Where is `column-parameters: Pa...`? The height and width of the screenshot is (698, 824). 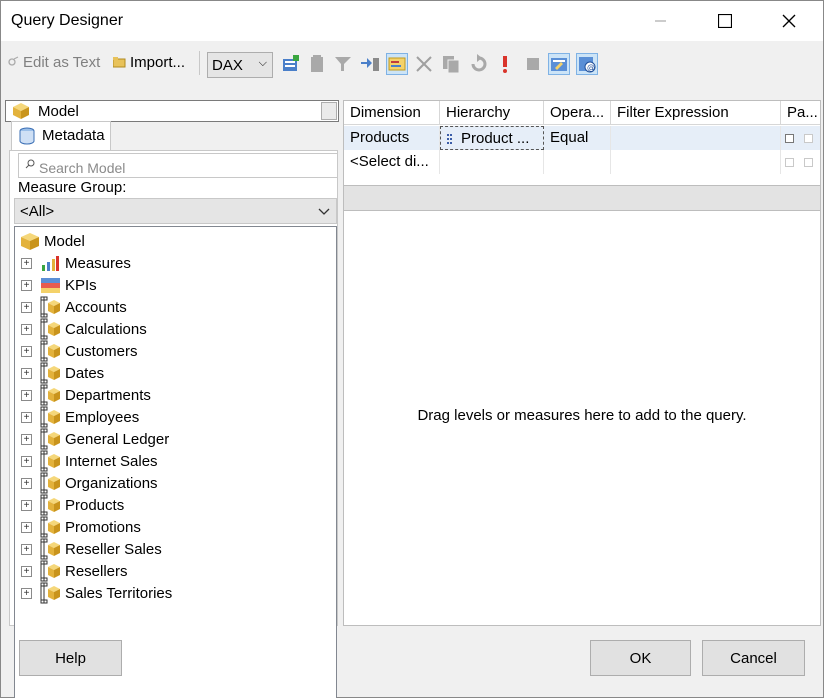
column-parameters: Pa... is located at coordinates (800, 113).